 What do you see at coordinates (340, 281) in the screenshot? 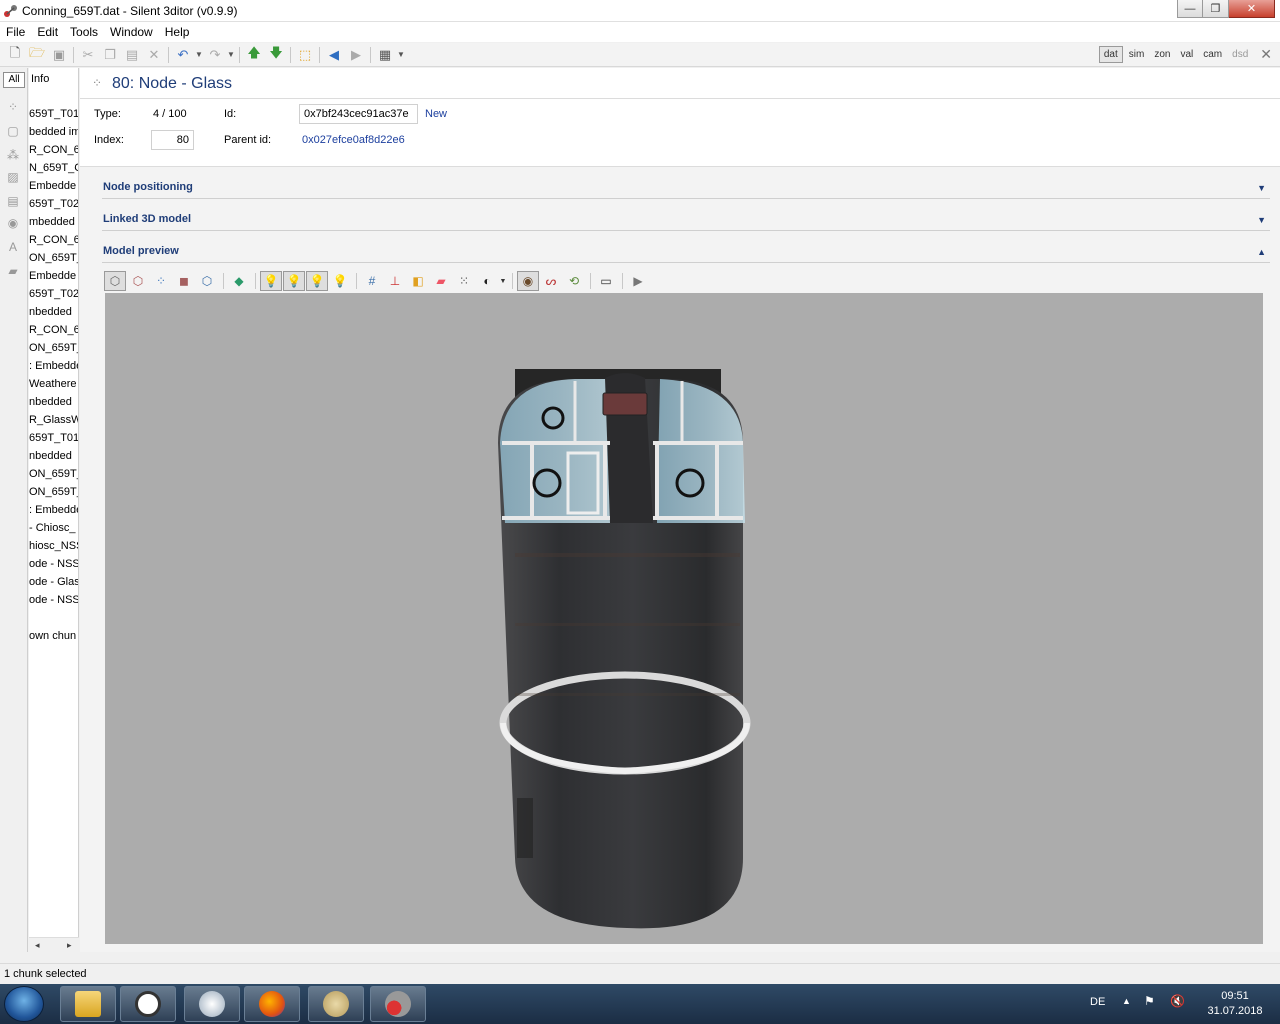
I see `light-all-icon: 💡` at bounding box center [340, 281].